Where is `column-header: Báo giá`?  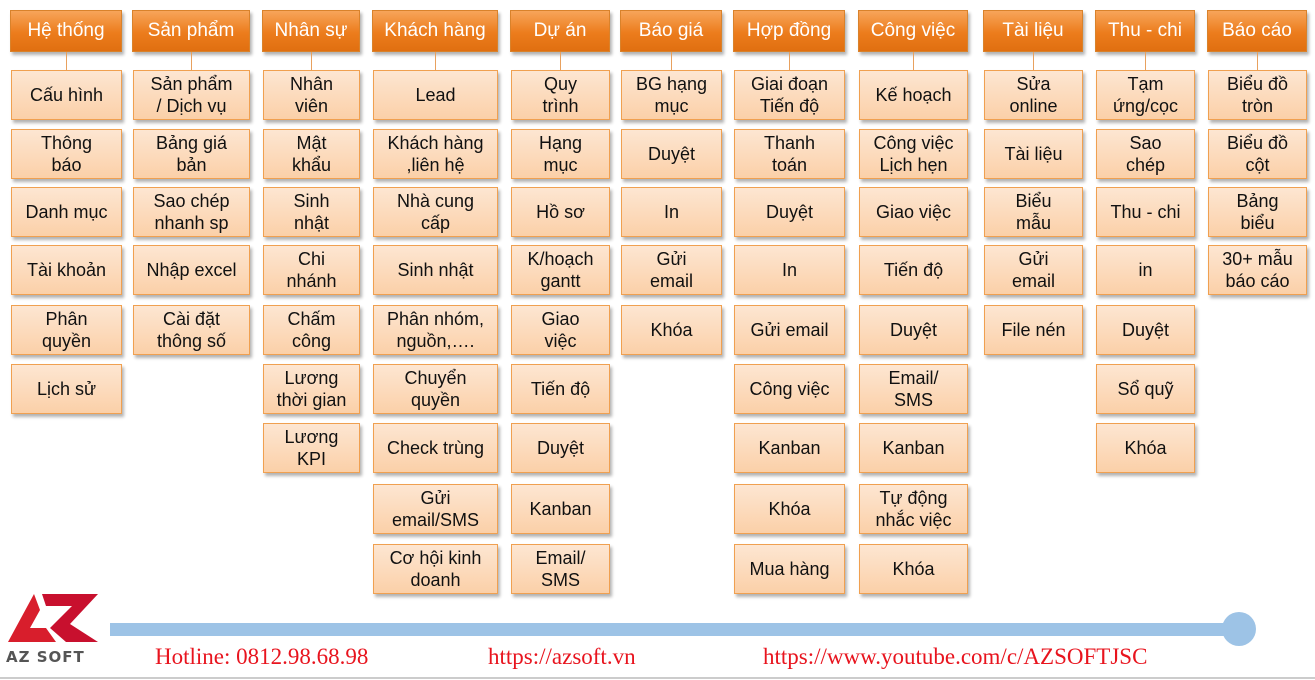
column-header: Báo giá is located at coordinates (671, 31).